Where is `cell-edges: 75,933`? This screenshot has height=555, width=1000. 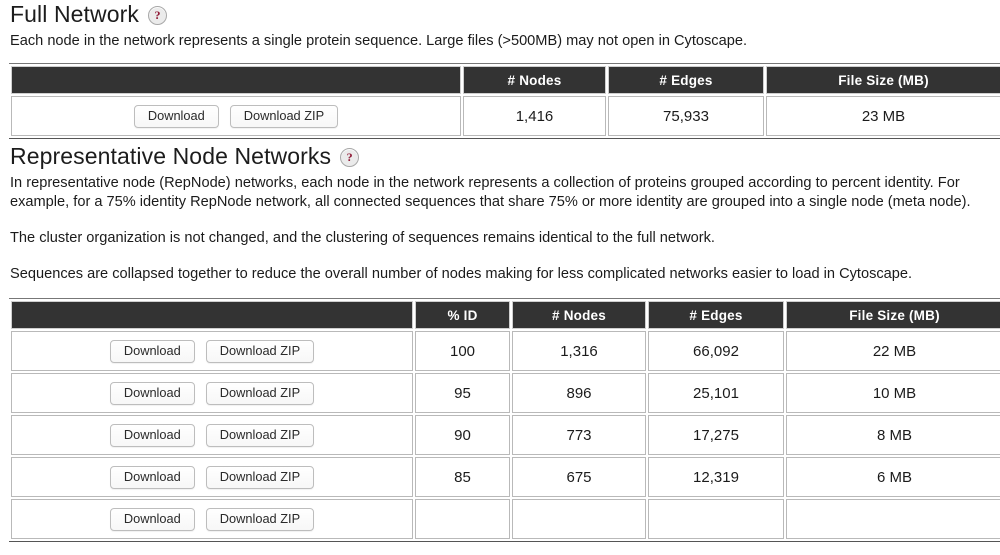 cell-edges: 75,933 is located at coordinates (686, 116).